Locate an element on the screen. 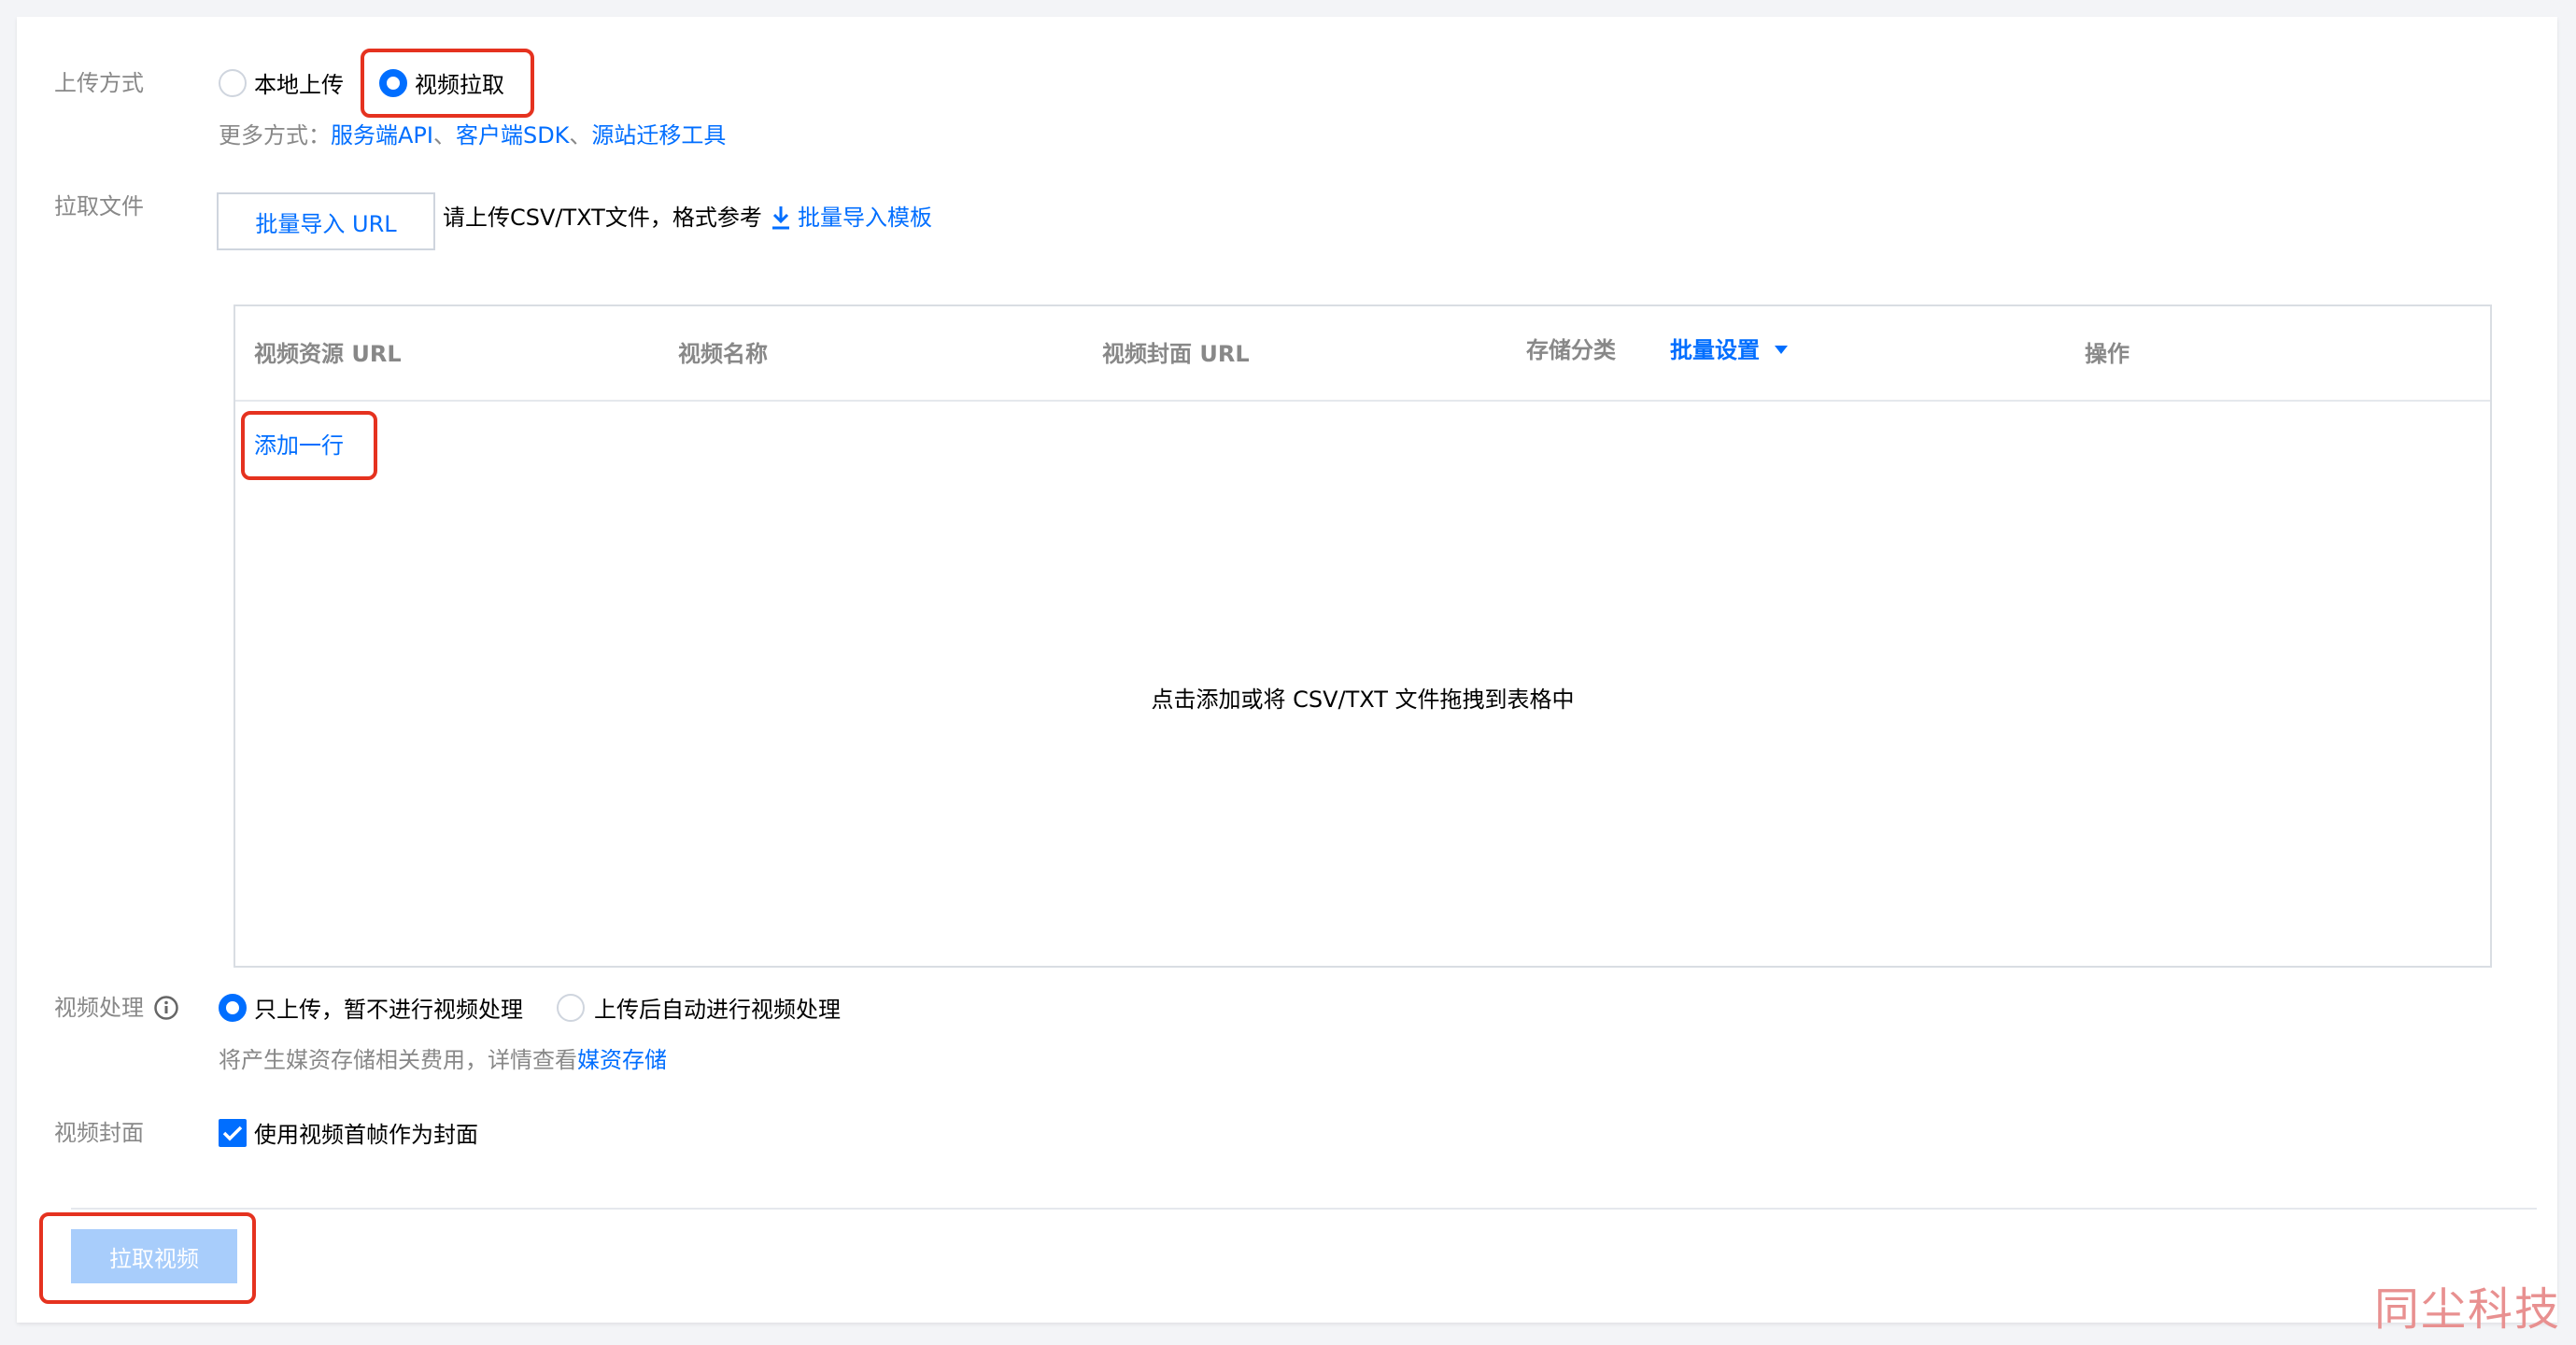 This screenshot has height=1345, width=2576. table-header: 视频资源 URL 视频名称 视频封面 URL 存储分类 批量设置 操作 is located at coordinates (1362, 354).